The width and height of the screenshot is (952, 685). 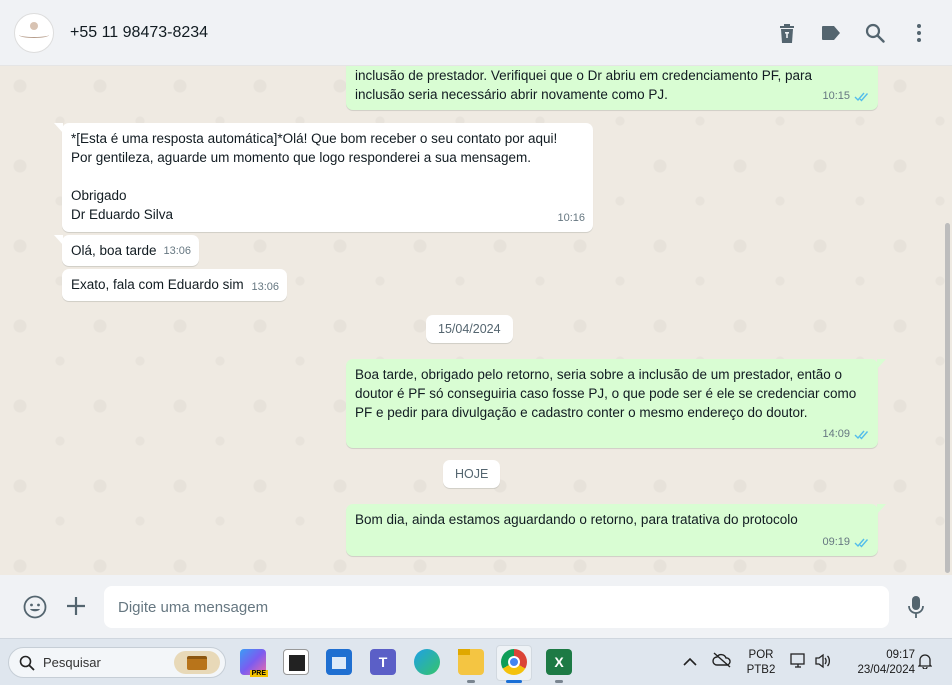 I want to click on avatar-logo, so click(x=34, y=32).